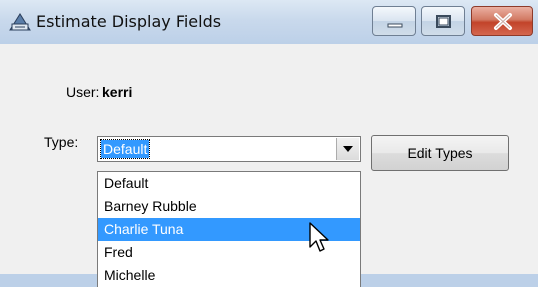 This screenshot has height=287, width=538. I want to click on type-select: Default, so click(229, 149).